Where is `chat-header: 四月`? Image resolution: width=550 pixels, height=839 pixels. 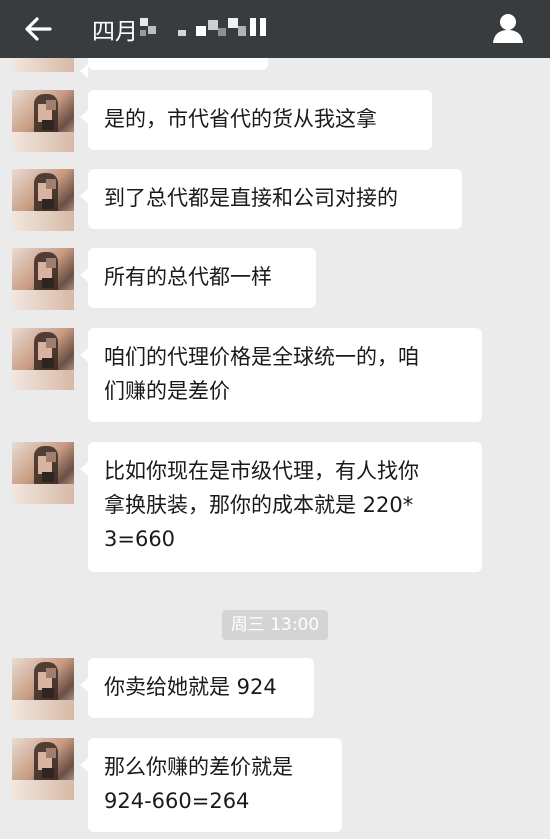 chat-header: 四月 is located at coordinates (275, 29).